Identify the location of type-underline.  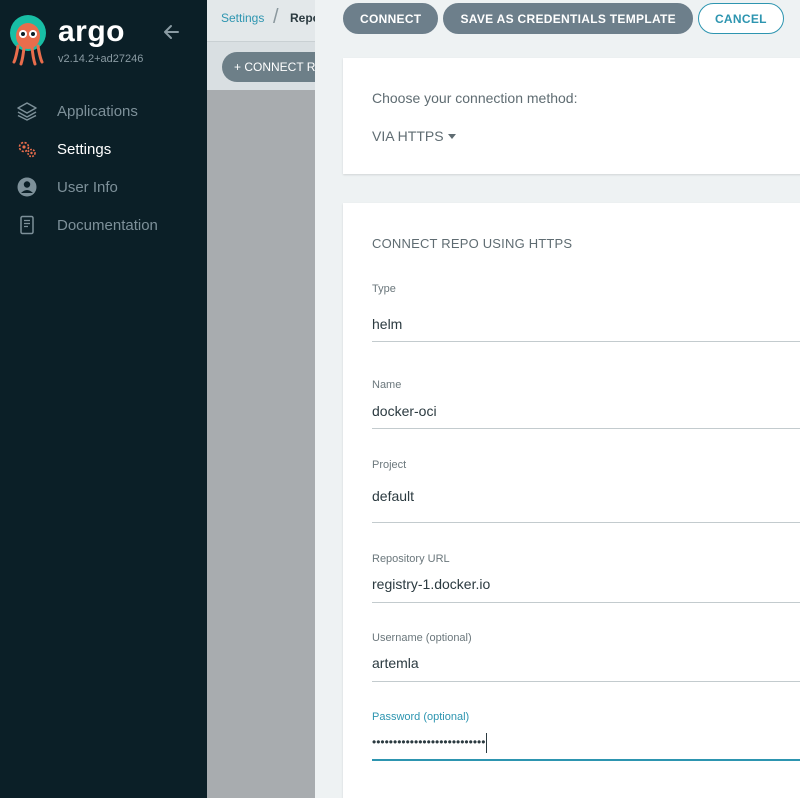
(586, 341).